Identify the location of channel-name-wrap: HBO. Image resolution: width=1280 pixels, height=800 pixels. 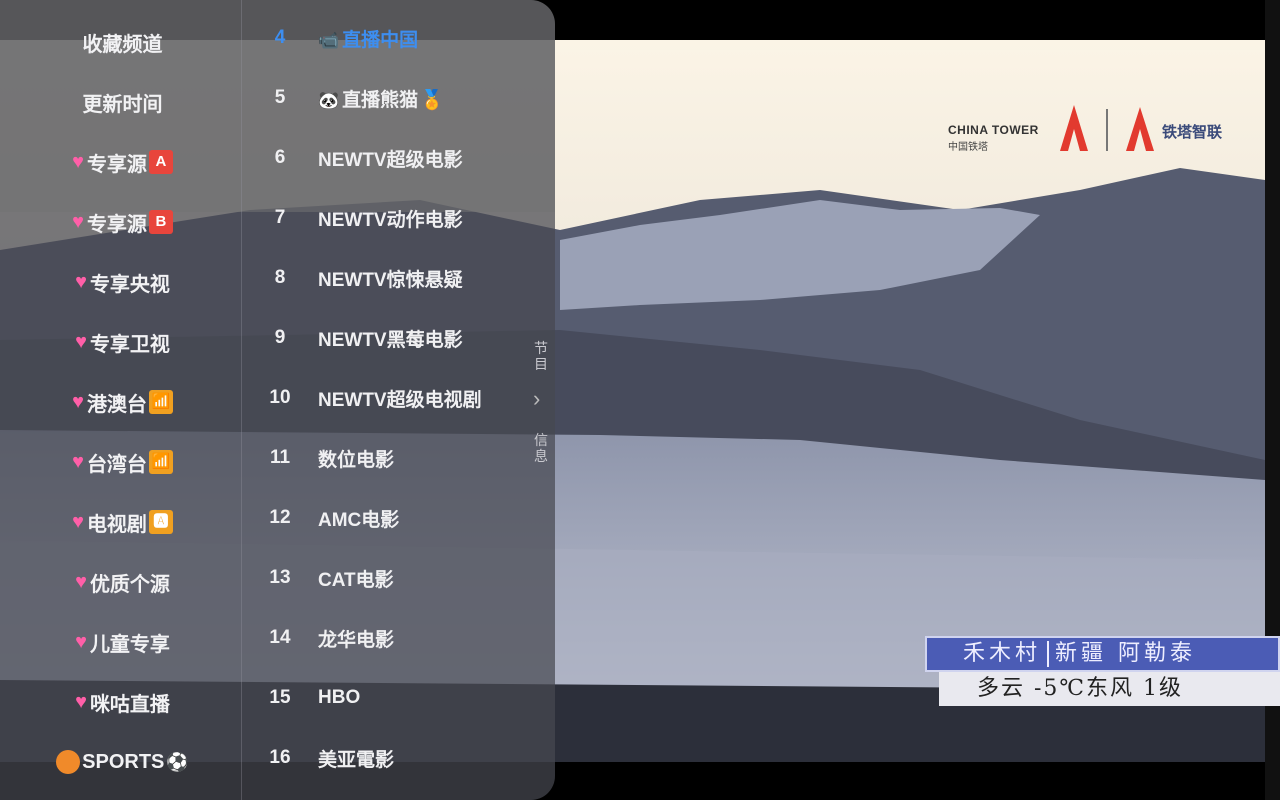
(422, 698).